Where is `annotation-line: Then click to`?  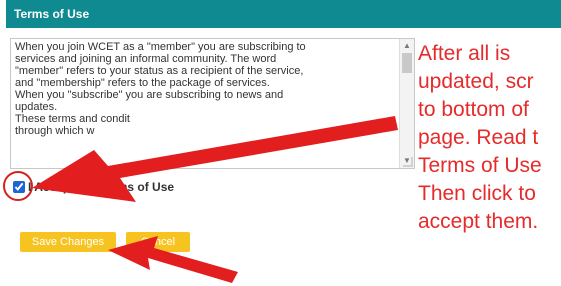
annotation-line: Then click to is located at coordinates (477, 193).